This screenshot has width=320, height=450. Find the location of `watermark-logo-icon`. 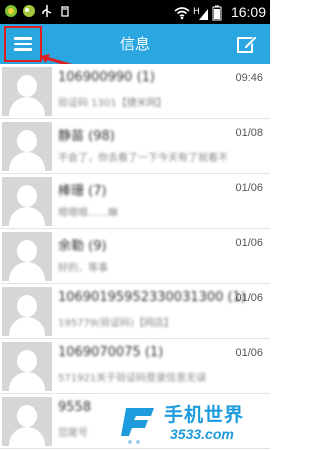

watermark-logo-icon is located at coordinates (137, 422).